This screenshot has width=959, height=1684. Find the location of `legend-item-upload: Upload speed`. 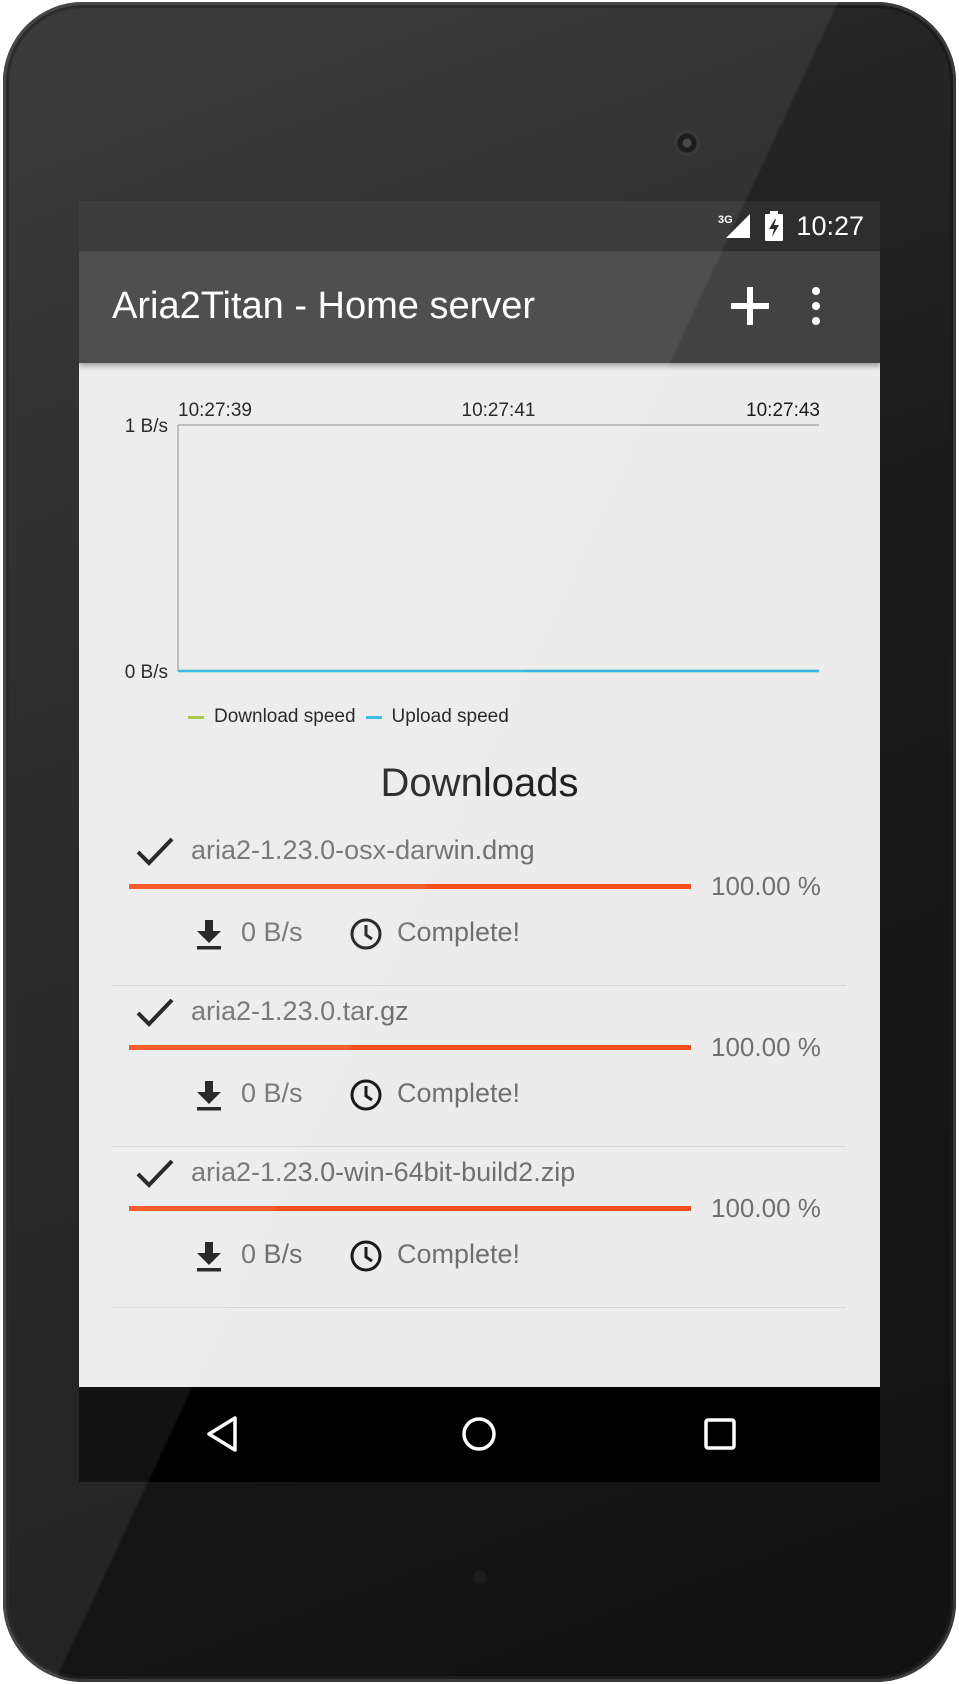

legend-item-upload: Upload speed is located at coordinates (437, 717).